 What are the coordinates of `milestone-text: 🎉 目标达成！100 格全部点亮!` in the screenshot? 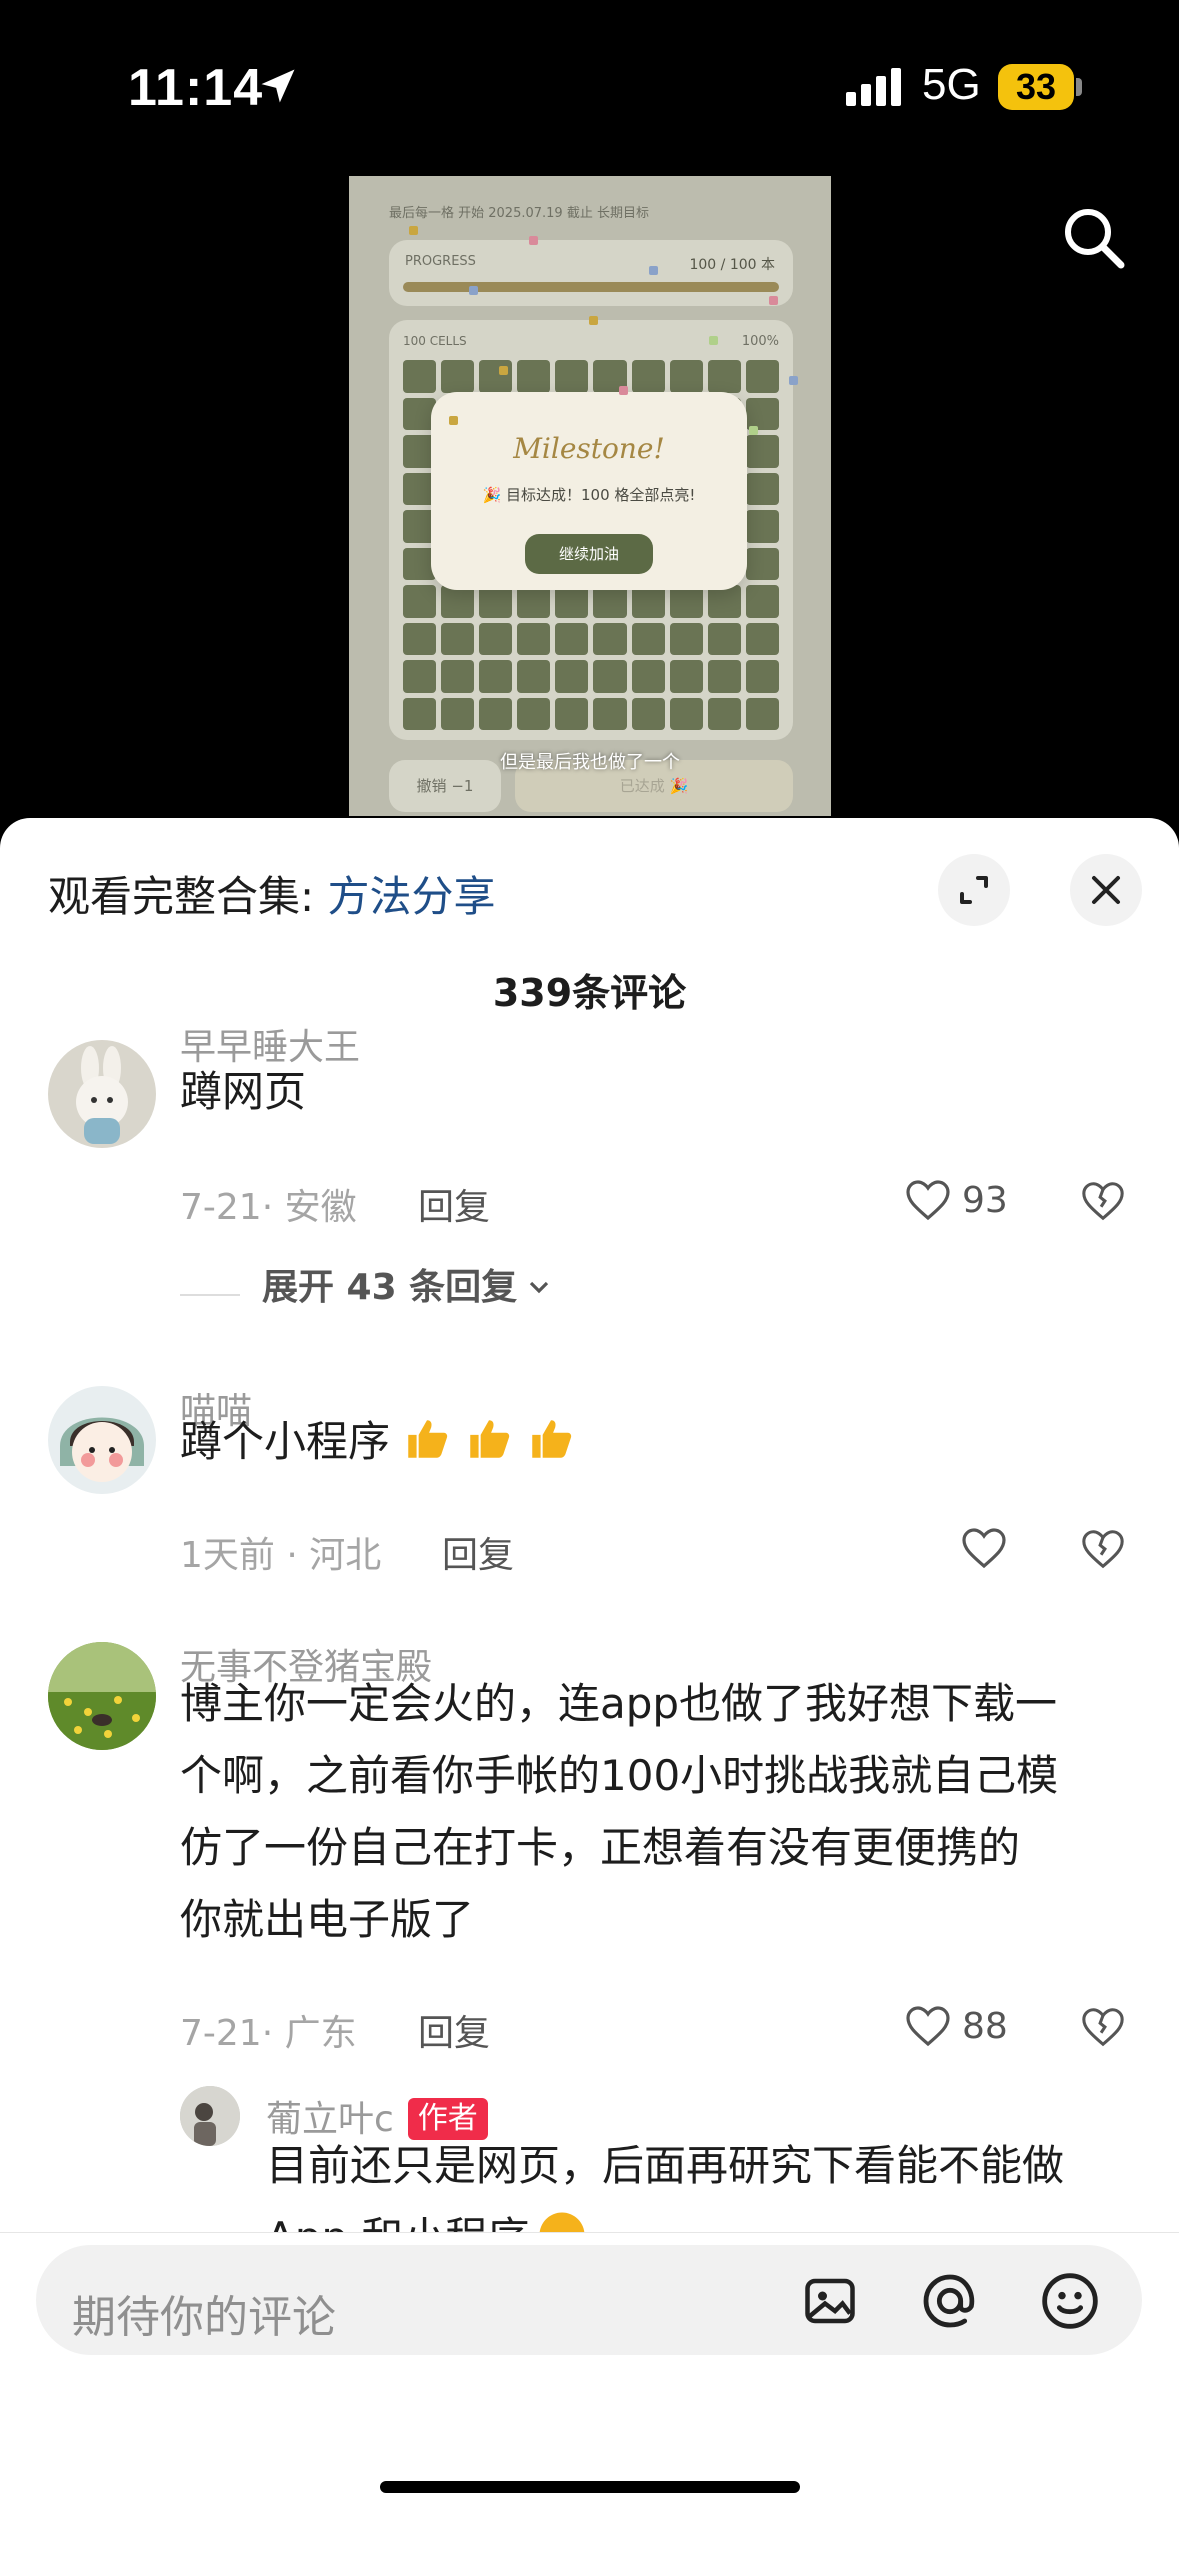 It's located at (589, 495).